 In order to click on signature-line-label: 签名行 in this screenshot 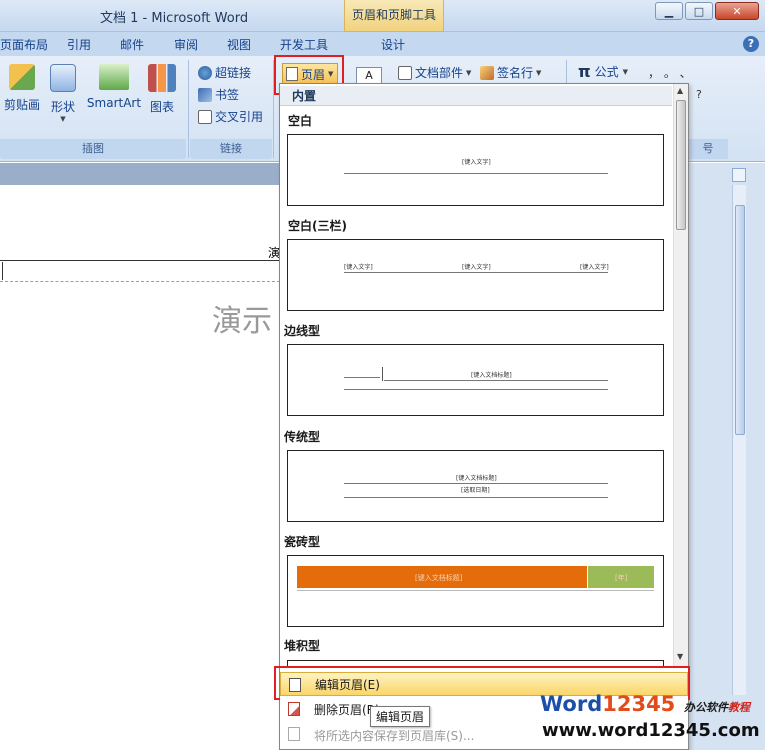, I will do `click(515, 73)`.